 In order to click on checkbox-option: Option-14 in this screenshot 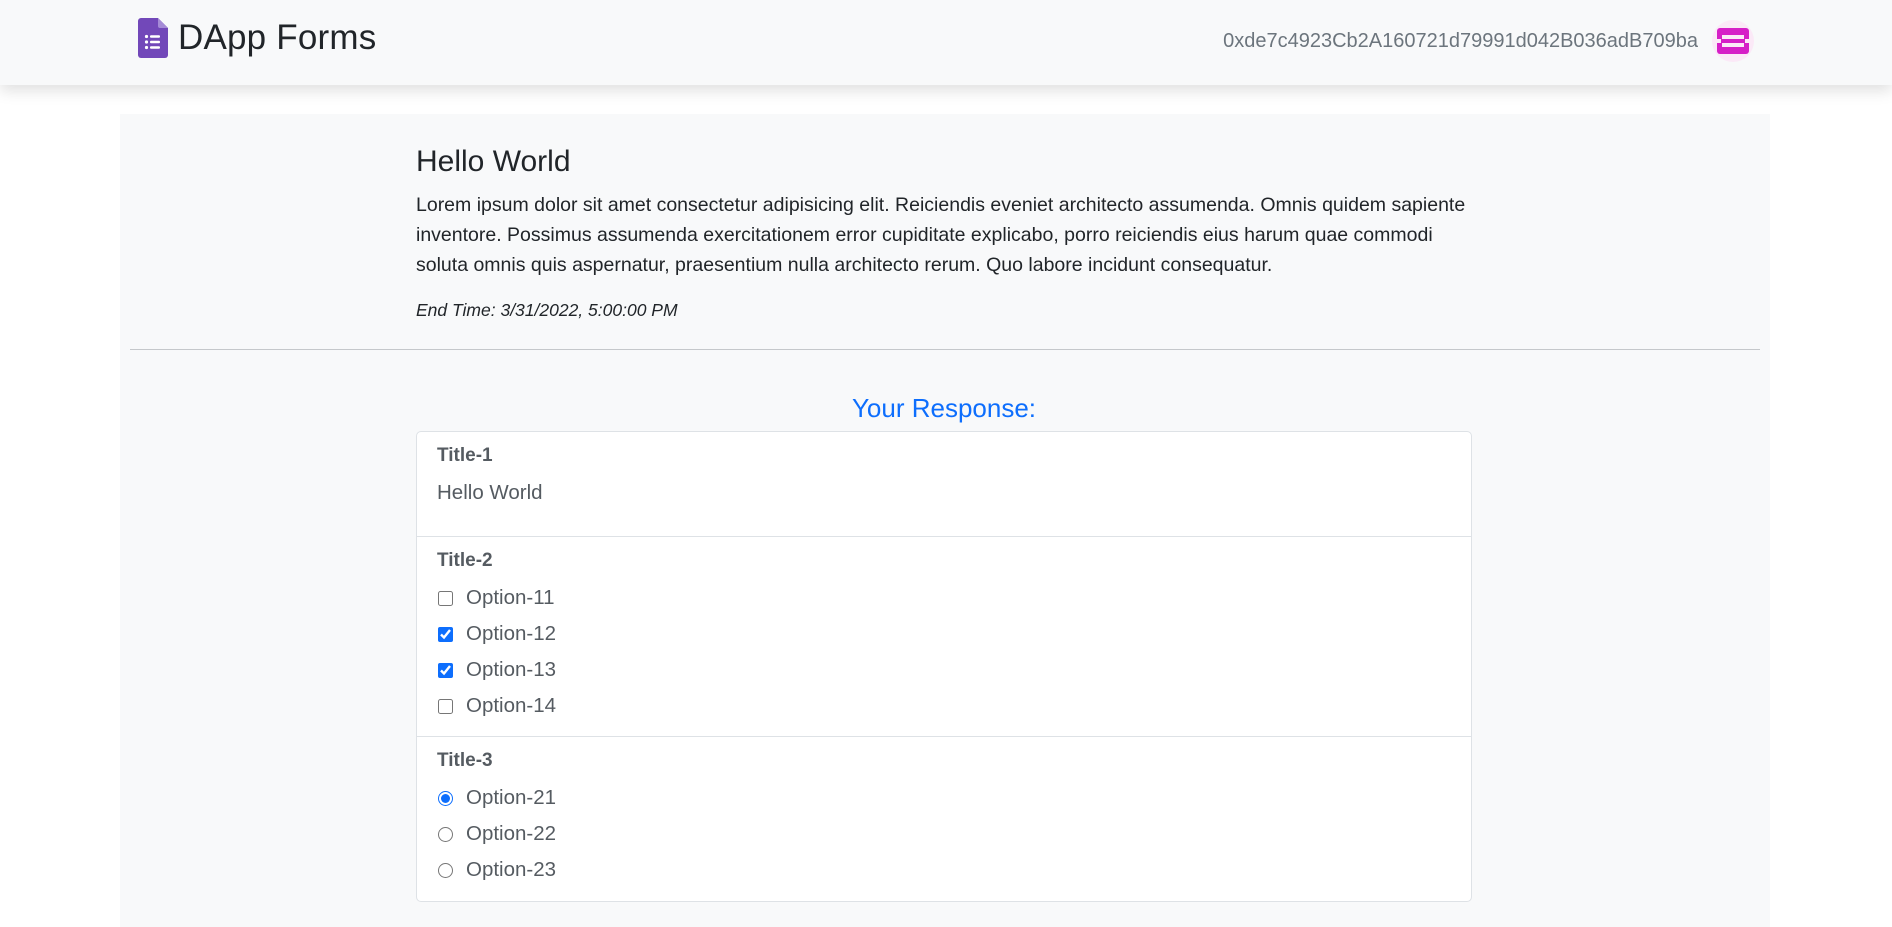, I will do `click(944, 706)`.